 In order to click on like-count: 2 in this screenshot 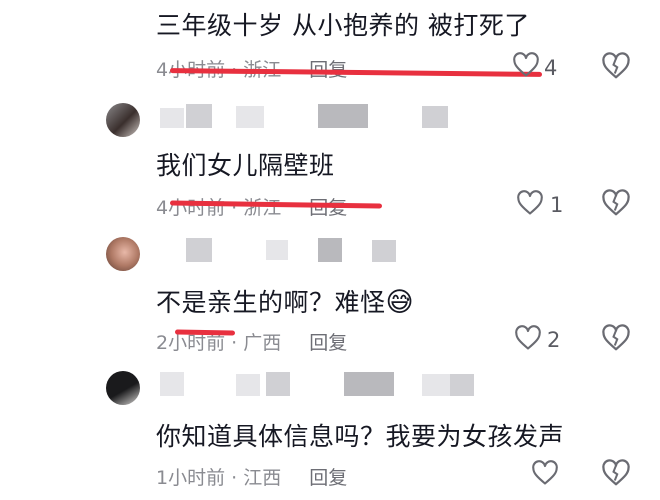, I will do `click(554, 340)`.